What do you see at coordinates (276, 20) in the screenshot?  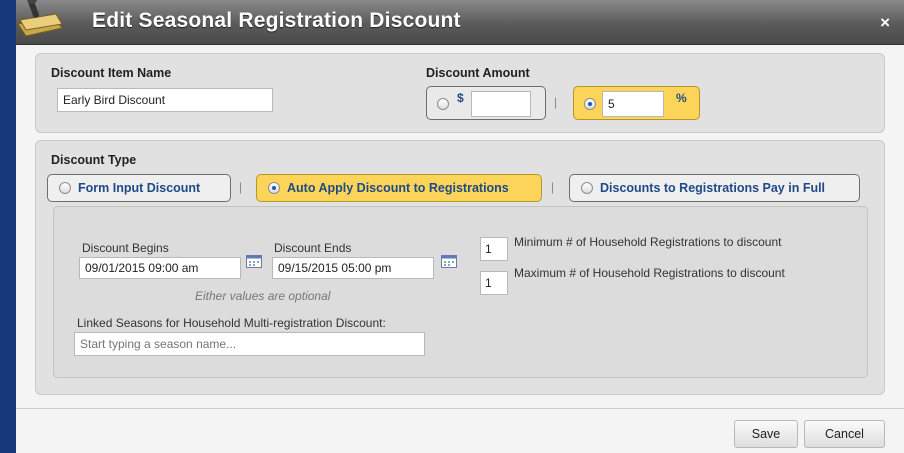 I see `dialog-title: Edit Seasonal Registration Discount` at bounding box center [276, 20].